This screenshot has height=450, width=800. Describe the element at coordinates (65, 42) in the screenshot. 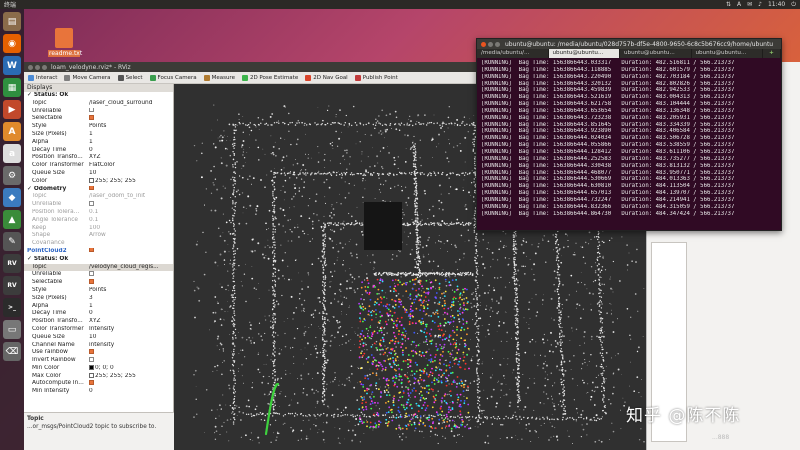

I see `desktop-file: readme.txt` at that location.